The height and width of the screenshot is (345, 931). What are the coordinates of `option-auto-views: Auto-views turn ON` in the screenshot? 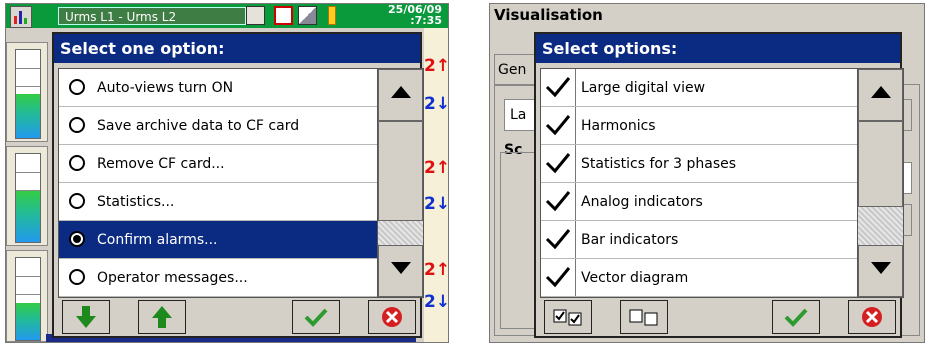 It's located at (241, 88).